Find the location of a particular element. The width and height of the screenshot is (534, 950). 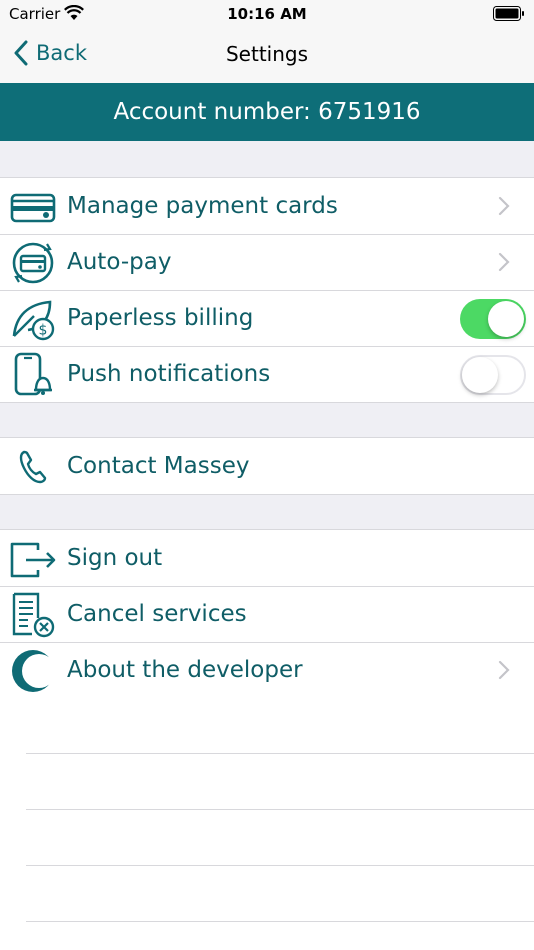

cancel-services-row: Cancel services is located at coordinates (267, 614).